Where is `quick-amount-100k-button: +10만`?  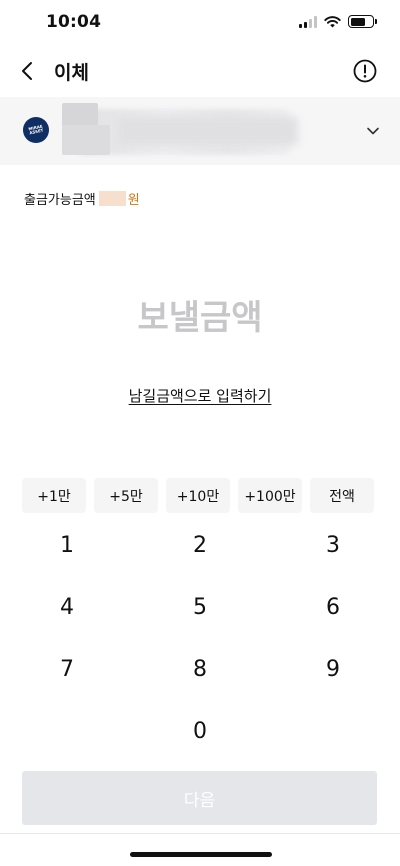 quick-amount-100k-button: +10만 is located at coordinates (198, 495).